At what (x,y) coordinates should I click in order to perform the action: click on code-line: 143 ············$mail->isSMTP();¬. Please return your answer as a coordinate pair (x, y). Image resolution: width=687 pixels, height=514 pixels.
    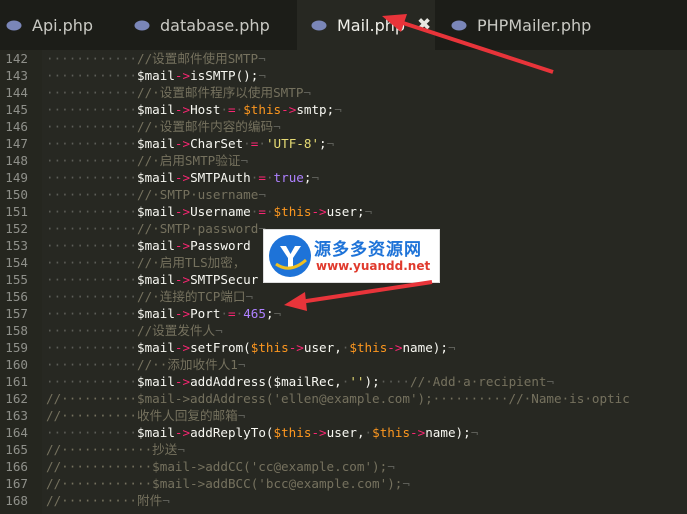
    Looking at the image, I should click on (343, 75).